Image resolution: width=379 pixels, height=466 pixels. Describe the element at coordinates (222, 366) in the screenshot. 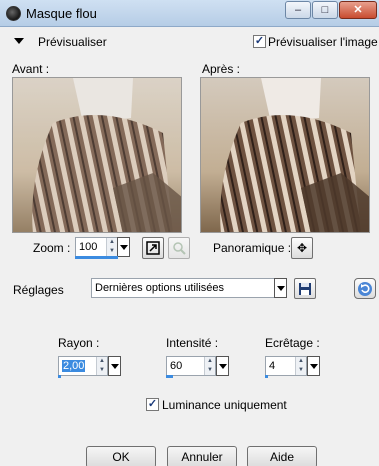

I see `intensity-dropdown-button` at that location.